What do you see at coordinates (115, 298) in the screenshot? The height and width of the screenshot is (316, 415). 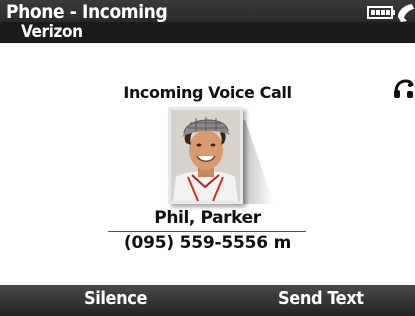 I see `silence-softkey: Silence` at bounding box center [115, 298].